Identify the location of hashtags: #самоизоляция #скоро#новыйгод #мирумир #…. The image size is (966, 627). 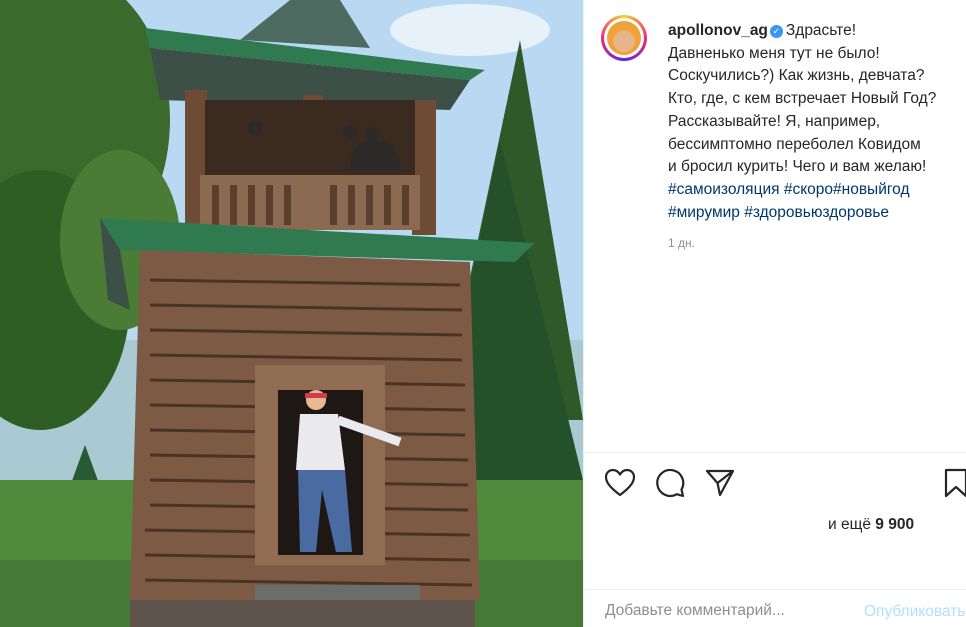
(789, 201).